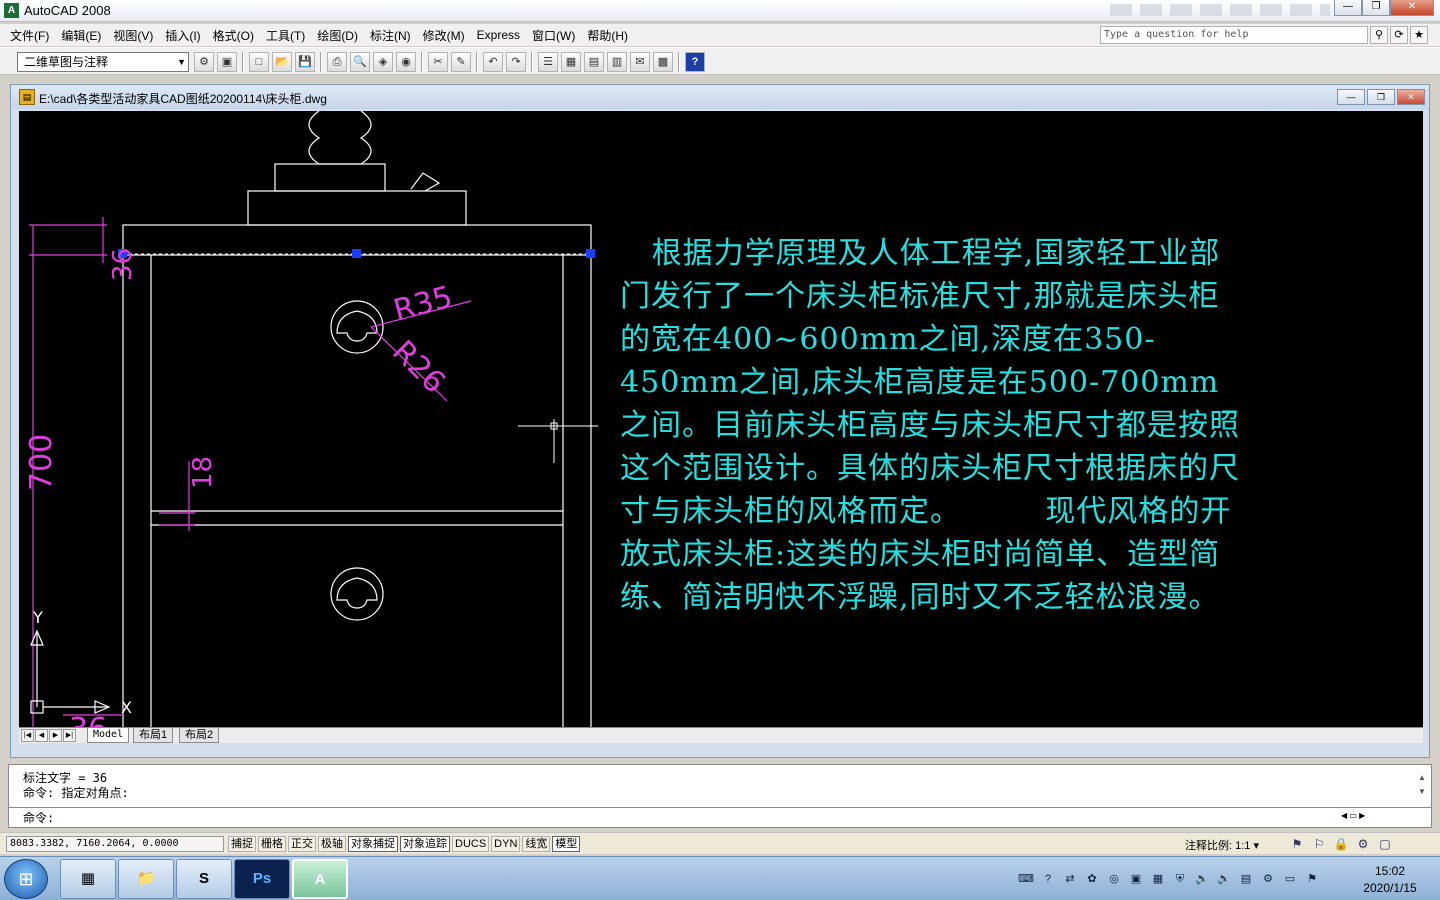 This screenshot has width=1440, height=900. I want to click on keyboard-icon: ⌨, so click(1026, 879).